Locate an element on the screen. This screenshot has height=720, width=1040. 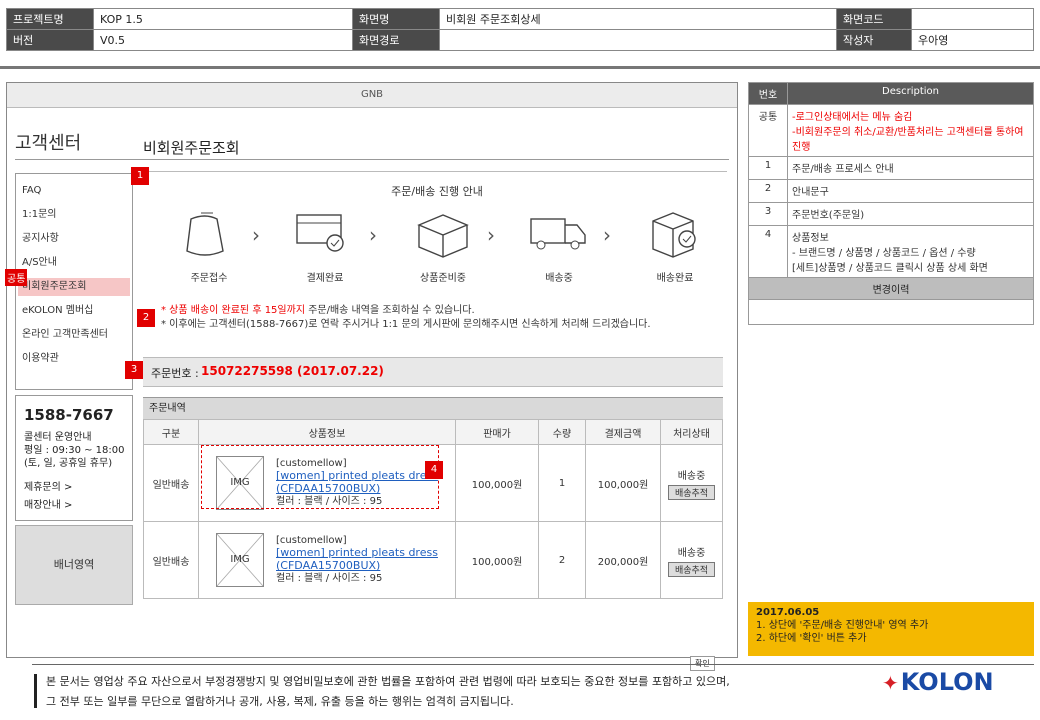
desc-no: 4 is located at coordinates (768, 251).